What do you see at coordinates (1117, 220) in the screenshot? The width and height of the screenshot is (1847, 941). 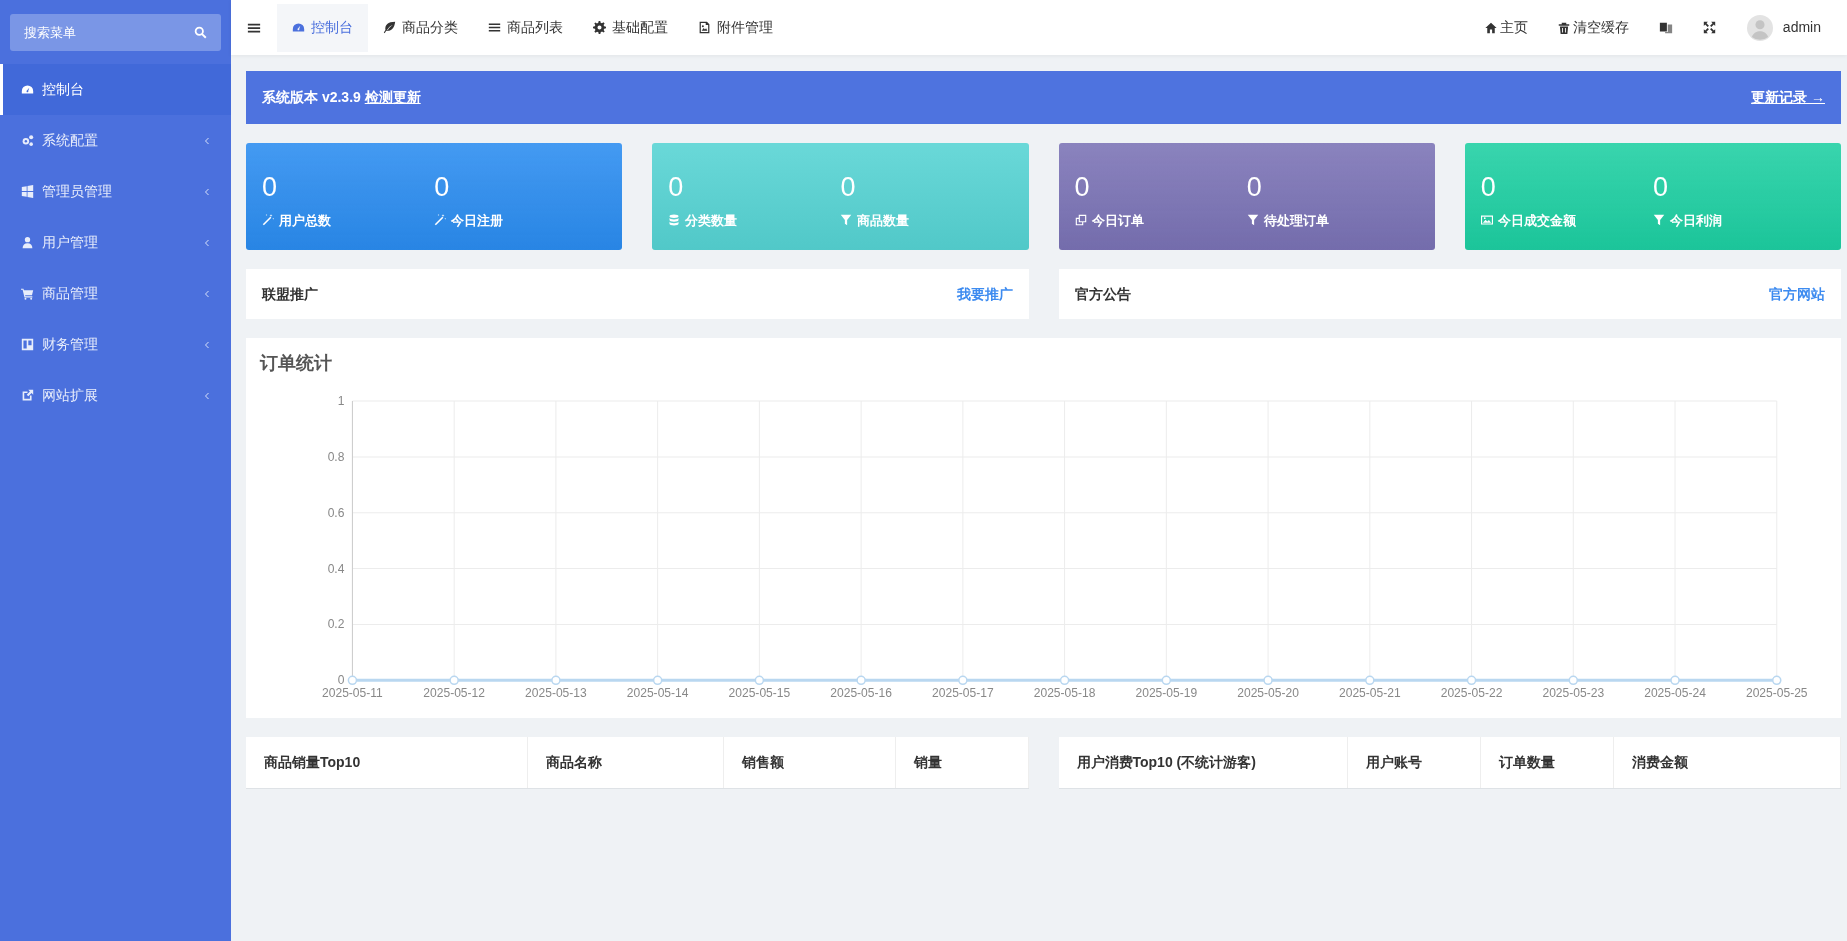 I see `stat-label: 今日订单` at bounding box center [1117, 220].